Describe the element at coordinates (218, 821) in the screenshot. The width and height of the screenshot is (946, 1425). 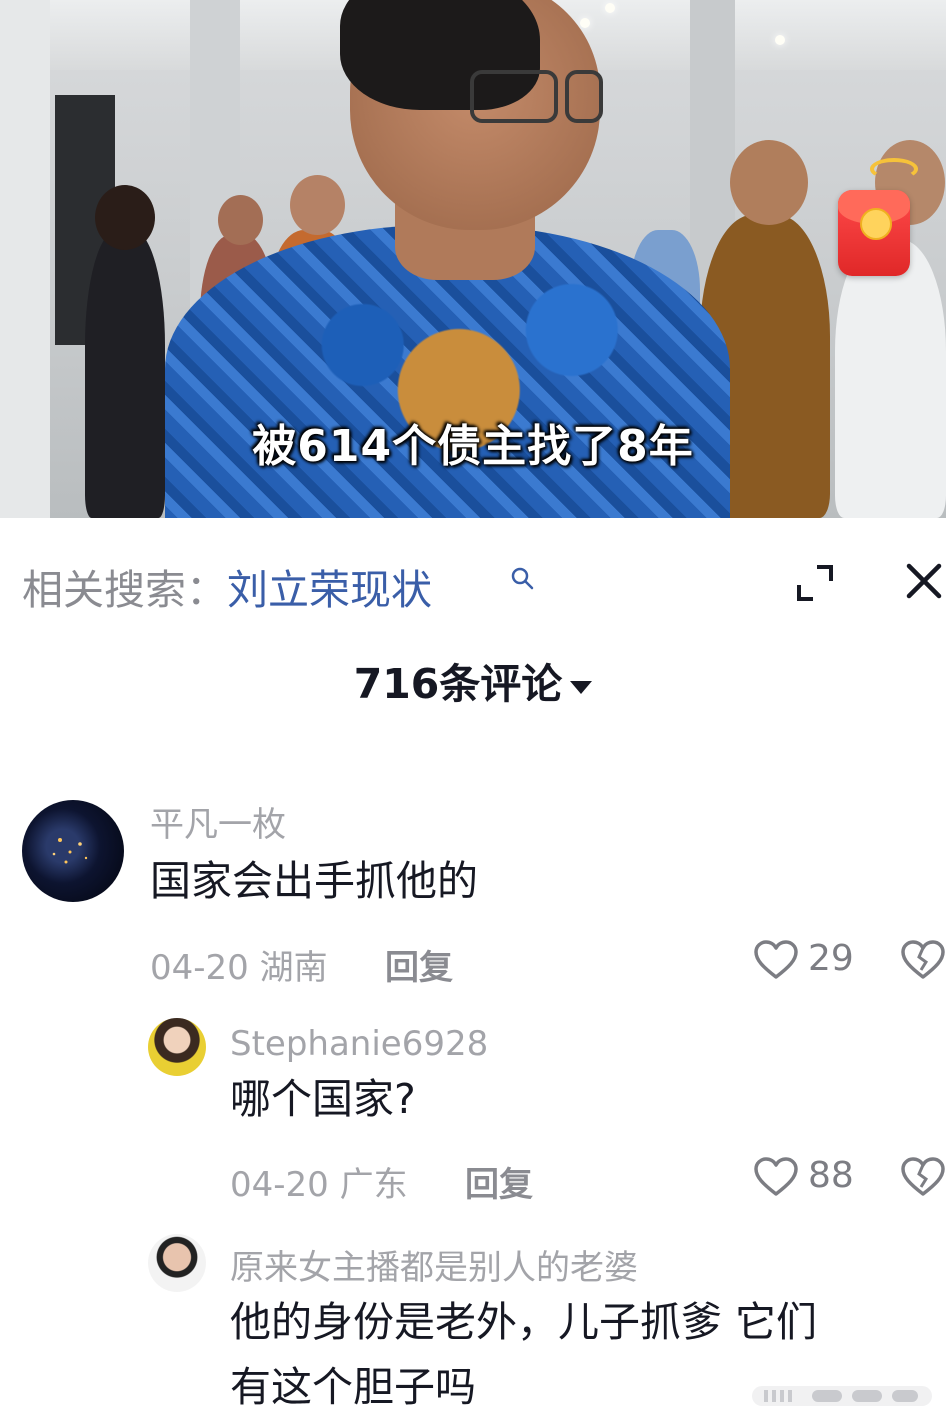
I see `comment-username: 平凡一枚` at that location.